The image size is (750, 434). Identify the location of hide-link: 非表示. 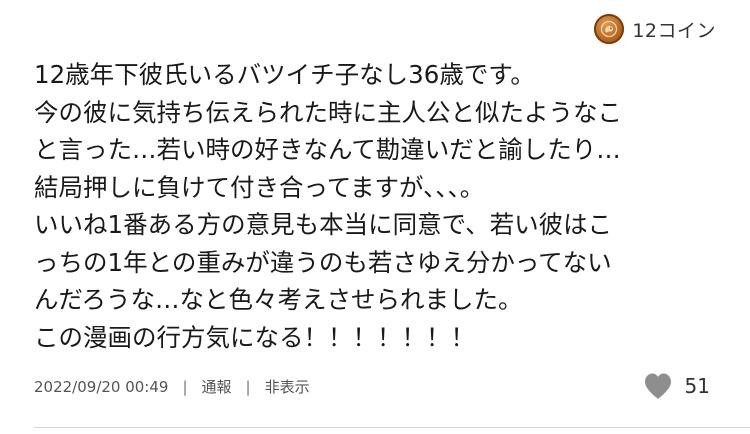
(287, 386).